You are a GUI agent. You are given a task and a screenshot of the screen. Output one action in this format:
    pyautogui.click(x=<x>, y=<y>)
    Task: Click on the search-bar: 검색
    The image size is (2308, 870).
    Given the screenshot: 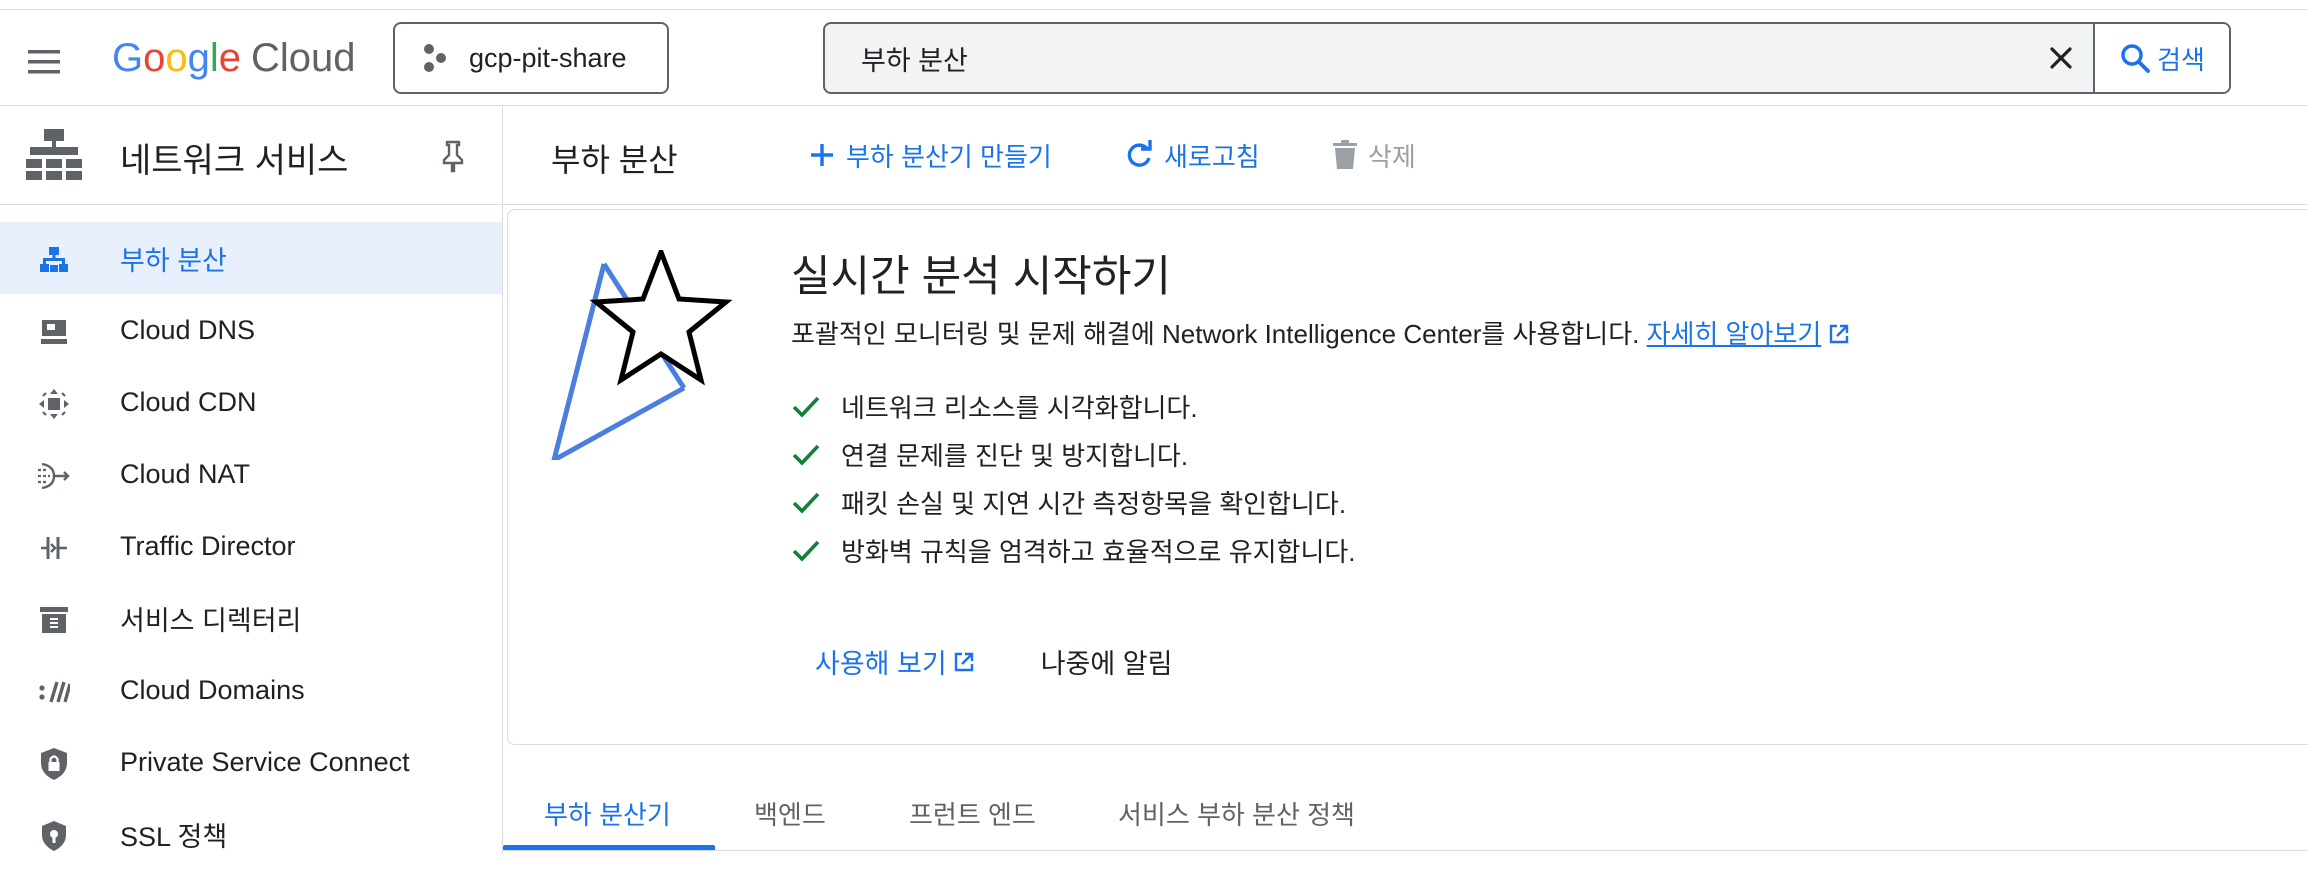 What is the action you would take?
    pyautogui.click(x=1527, y=58)
    